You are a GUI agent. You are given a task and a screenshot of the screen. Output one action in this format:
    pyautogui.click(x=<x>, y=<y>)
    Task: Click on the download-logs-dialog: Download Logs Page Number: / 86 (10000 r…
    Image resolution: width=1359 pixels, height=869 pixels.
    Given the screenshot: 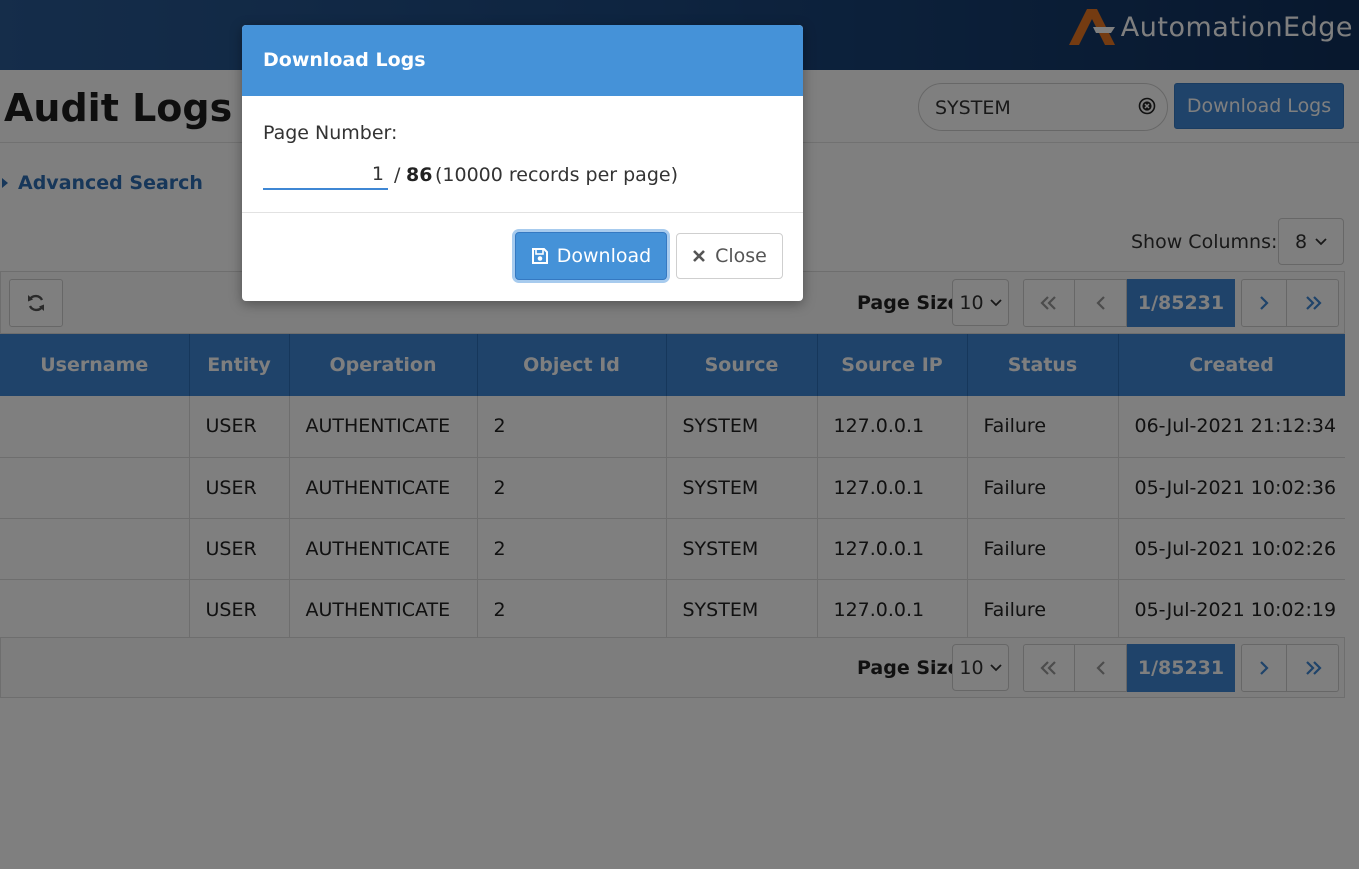 What is the action you would take?
    pyautogui.click(x=522, y=163)
    